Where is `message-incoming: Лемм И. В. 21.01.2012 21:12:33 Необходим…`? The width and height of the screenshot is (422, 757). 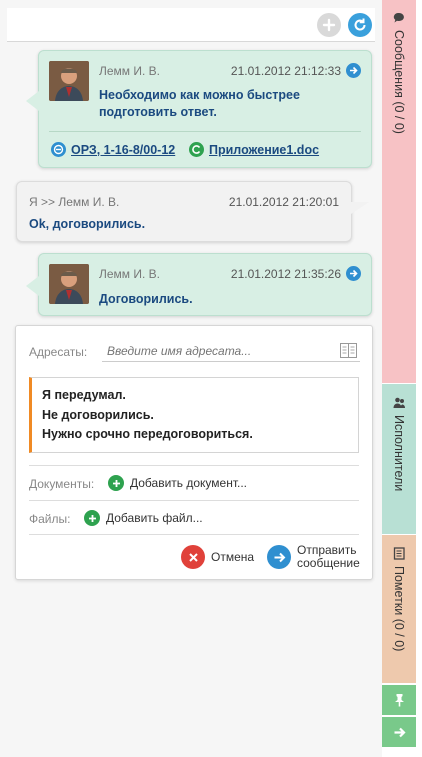 message-incoming: Лемм И. В. 21.01.2012 21:12:33 Необходим… is located at coordinates (199, 109).